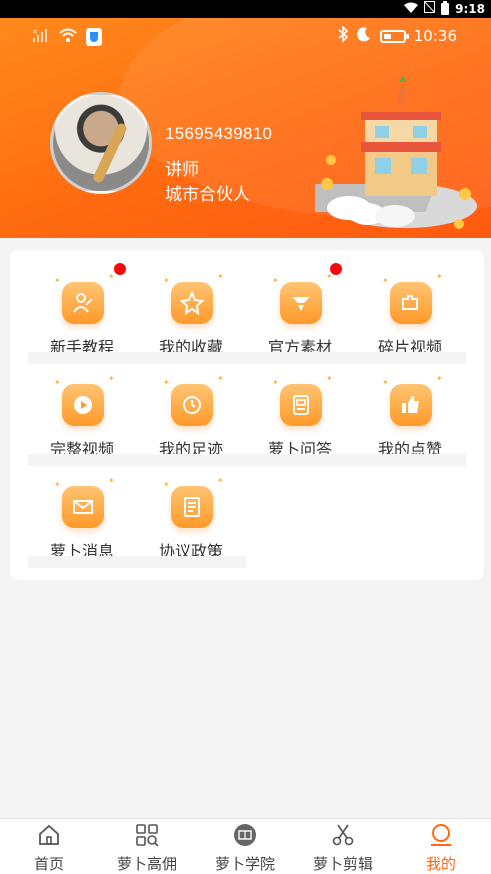  What do you see at coordinates (182, 169) in the screenshot?
I see `user-role: 讲师` at bounding box center [182, 169].